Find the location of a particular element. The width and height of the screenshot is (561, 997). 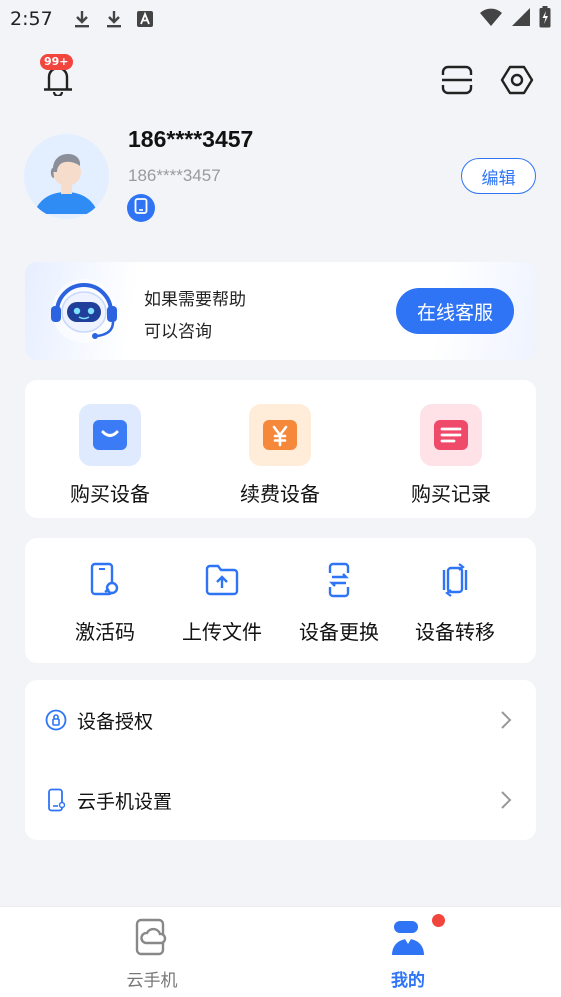

settings-button is located at coordinates (517, 80).